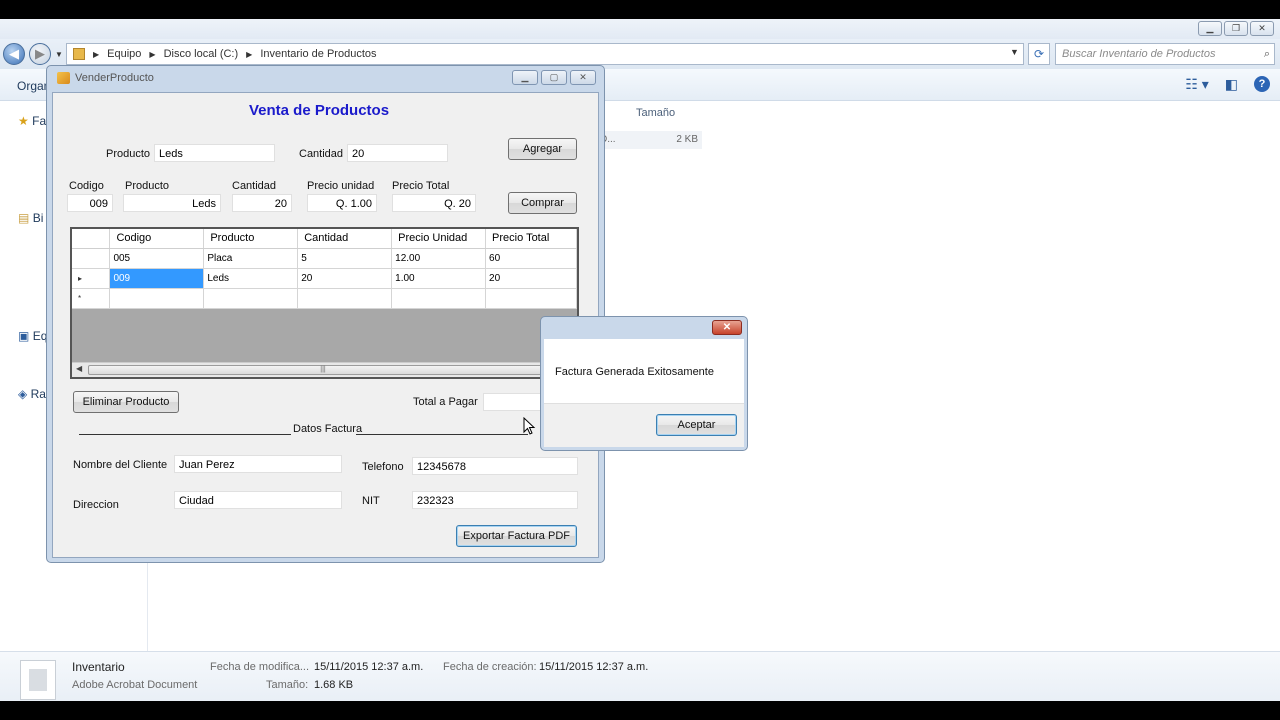 The height and width of the screenshot is (720, 1280). I want to click on message-box-client: Factura Generada Exitosamente Aceptar, so click(644, 393).